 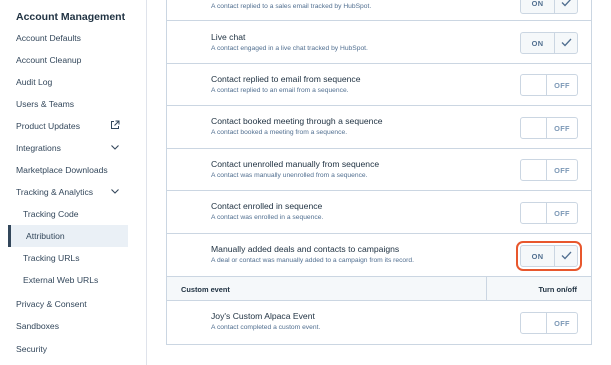 I want to click on sidebar-item-label: Product Updates, so click(x=48, y=126).